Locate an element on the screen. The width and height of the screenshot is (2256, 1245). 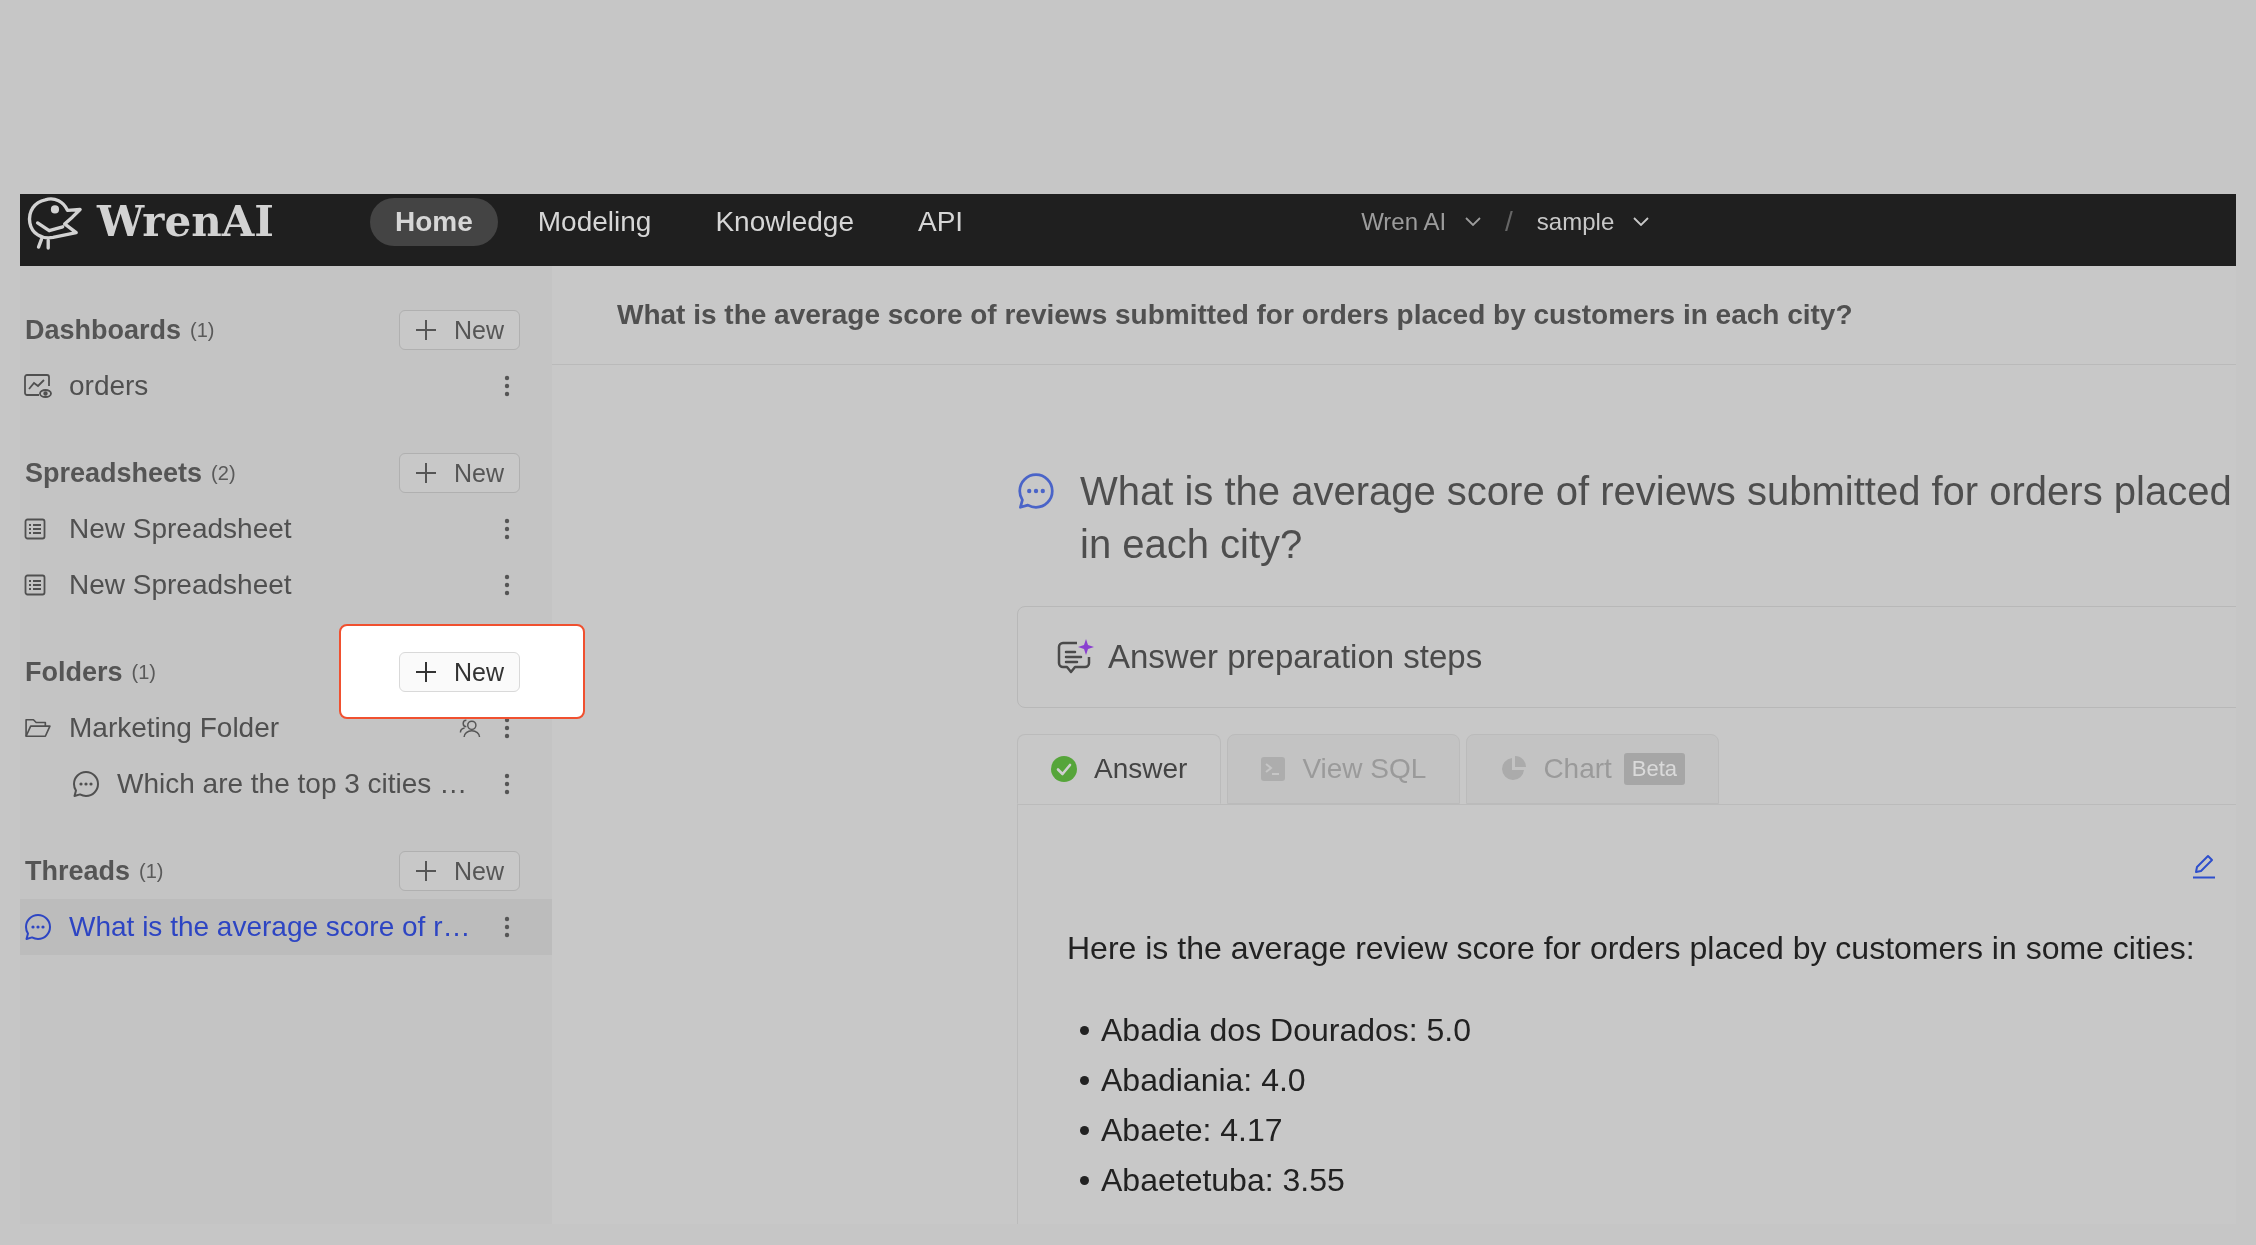
section-title: Folders is located at coordinates (74, 672).